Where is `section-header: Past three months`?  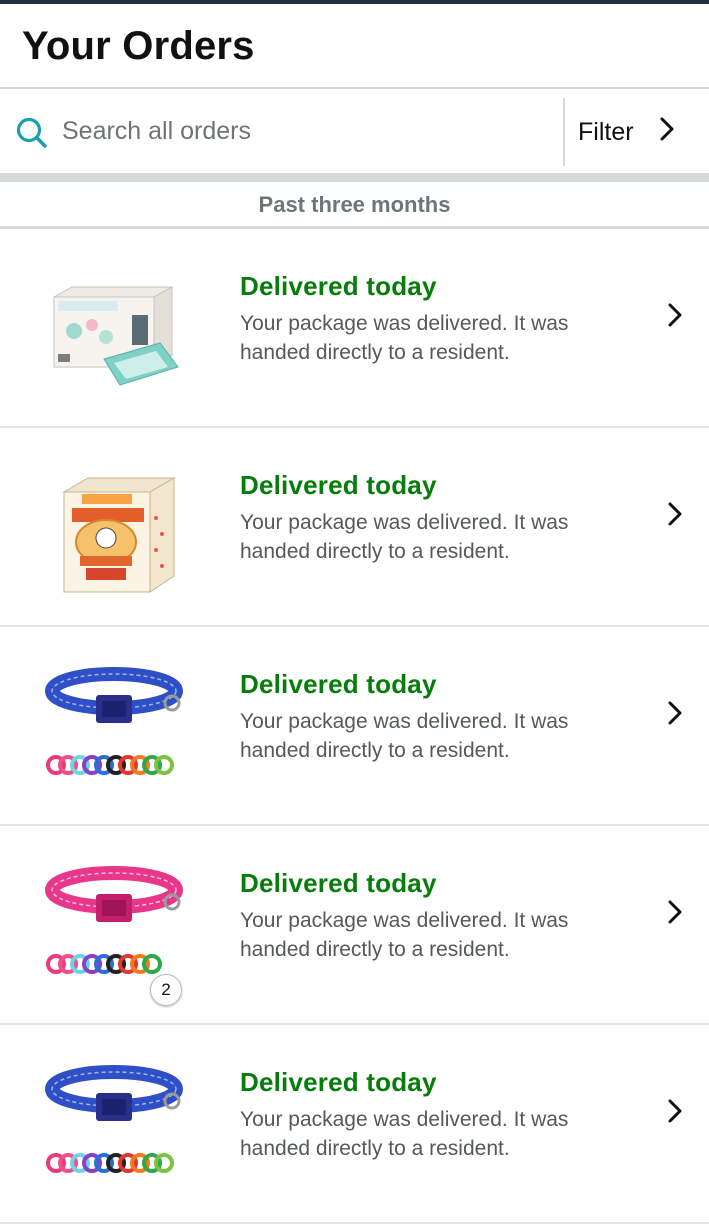 section-header: Past three months is located at coordinates (354, 204).